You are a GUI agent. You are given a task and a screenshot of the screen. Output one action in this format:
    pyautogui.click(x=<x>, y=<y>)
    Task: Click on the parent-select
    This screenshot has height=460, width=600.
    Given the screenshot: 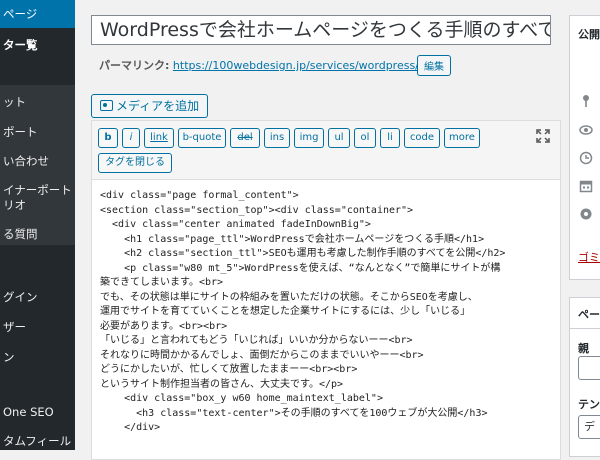 What is the action you would take?
    pyautogui.click(x=589, y=368)
    